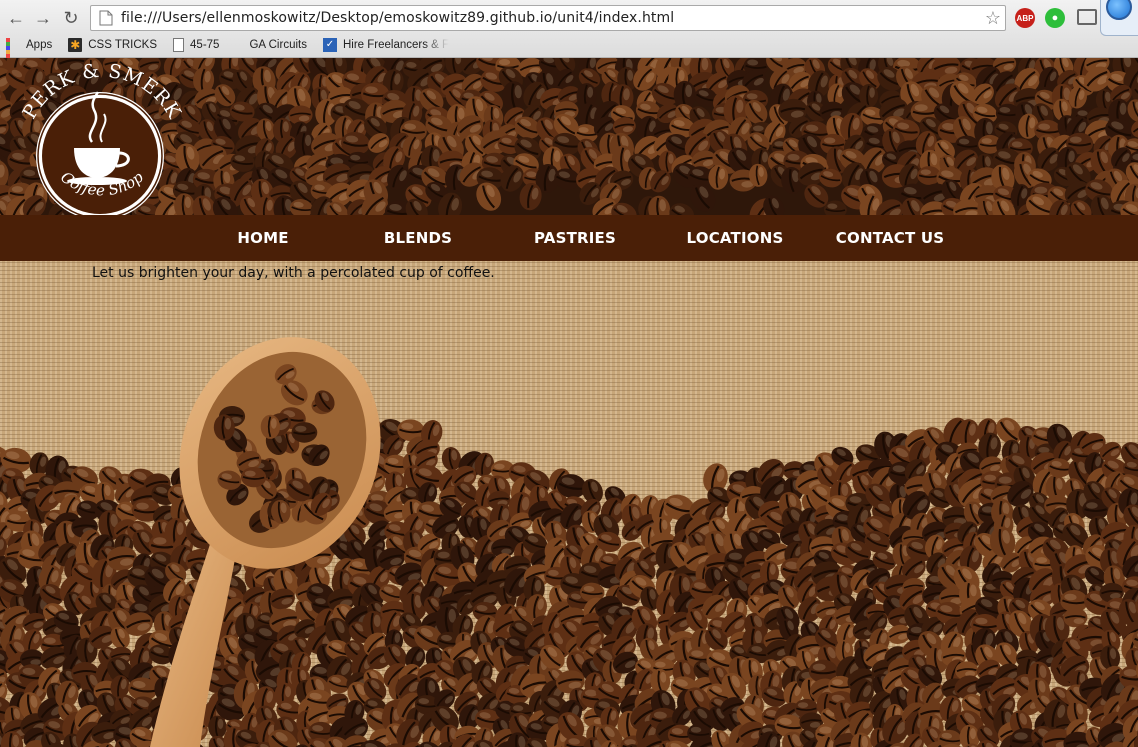  Describe the element at coordinates (29, 56) in the screenshot. I see `bookmark-apps: Apps` at that location.